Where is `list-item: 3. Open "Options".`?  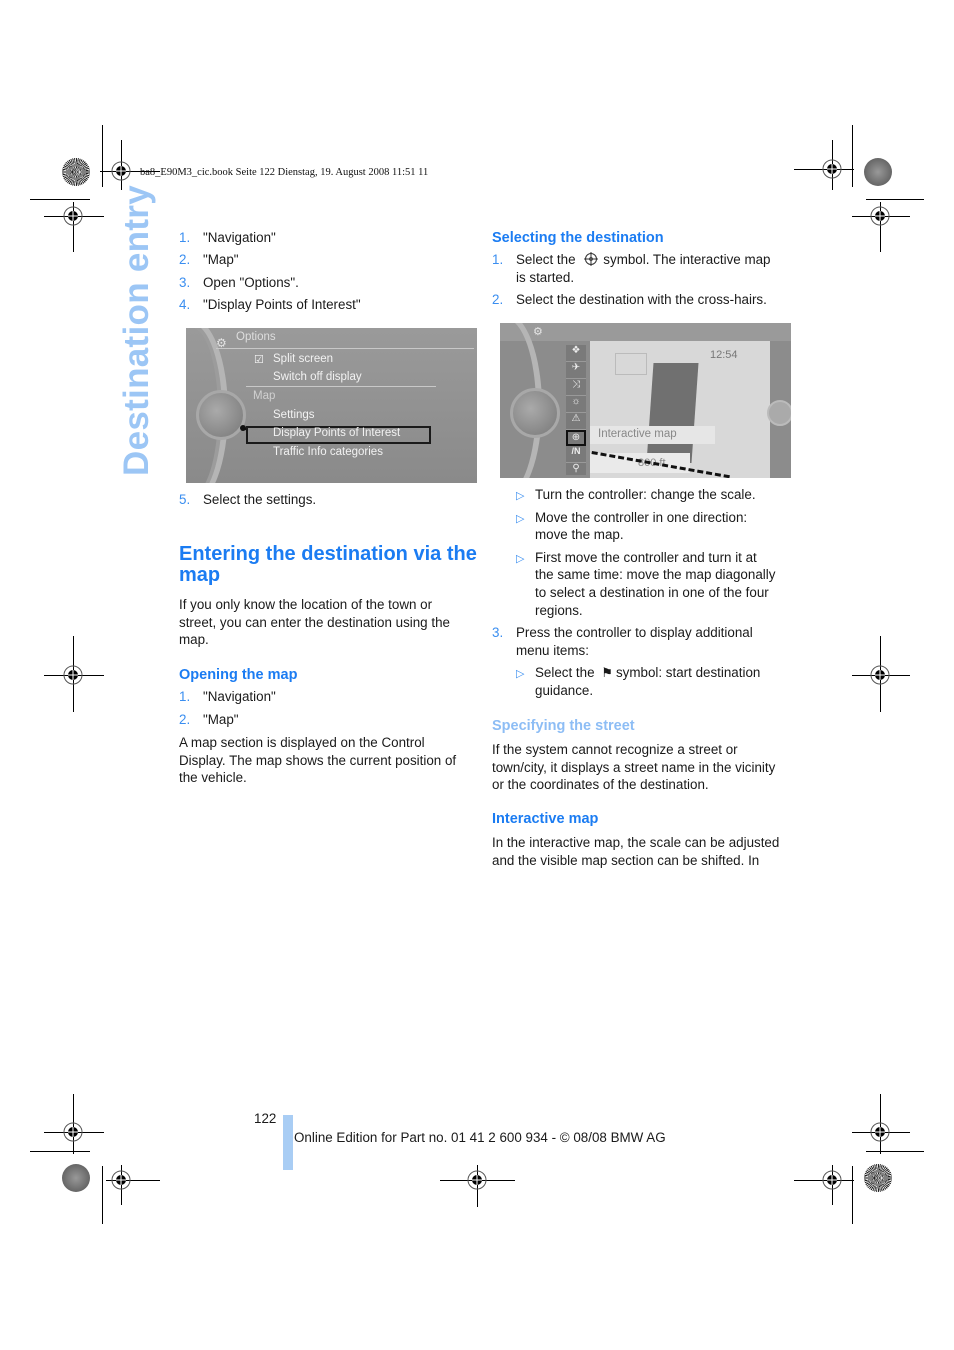 list-item: 3. Open "Options". is located at coordinates (239, 283).